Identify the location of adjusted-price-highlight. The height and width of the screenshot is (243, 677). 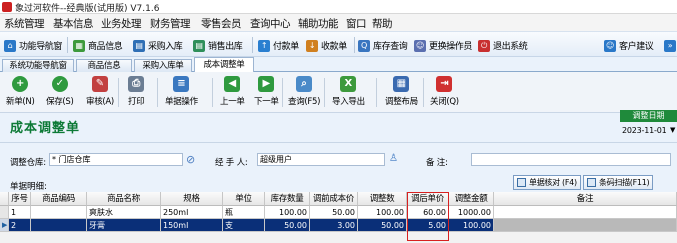
(428, 216).